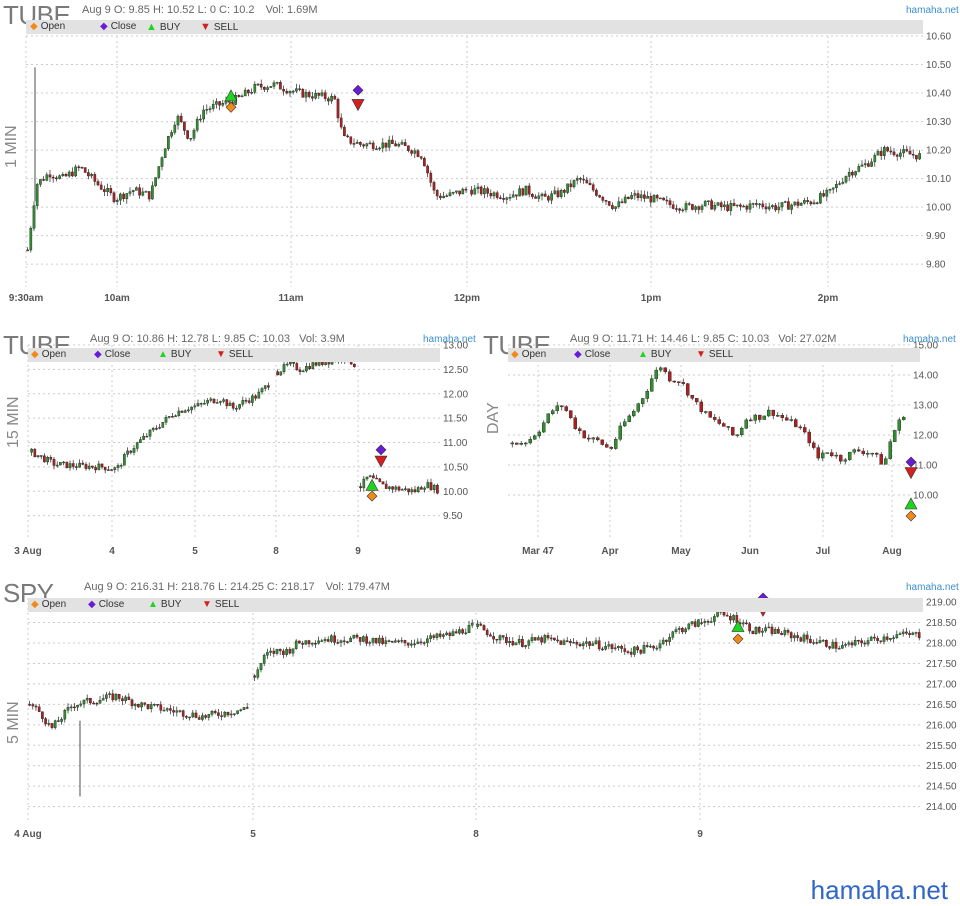 Image resolution: width=960 pixels, height=906 pixels. Describe the element at coordinates (879, 890) in the screenshot. I see `hamaha-watermark: hamaha.net` at that location.